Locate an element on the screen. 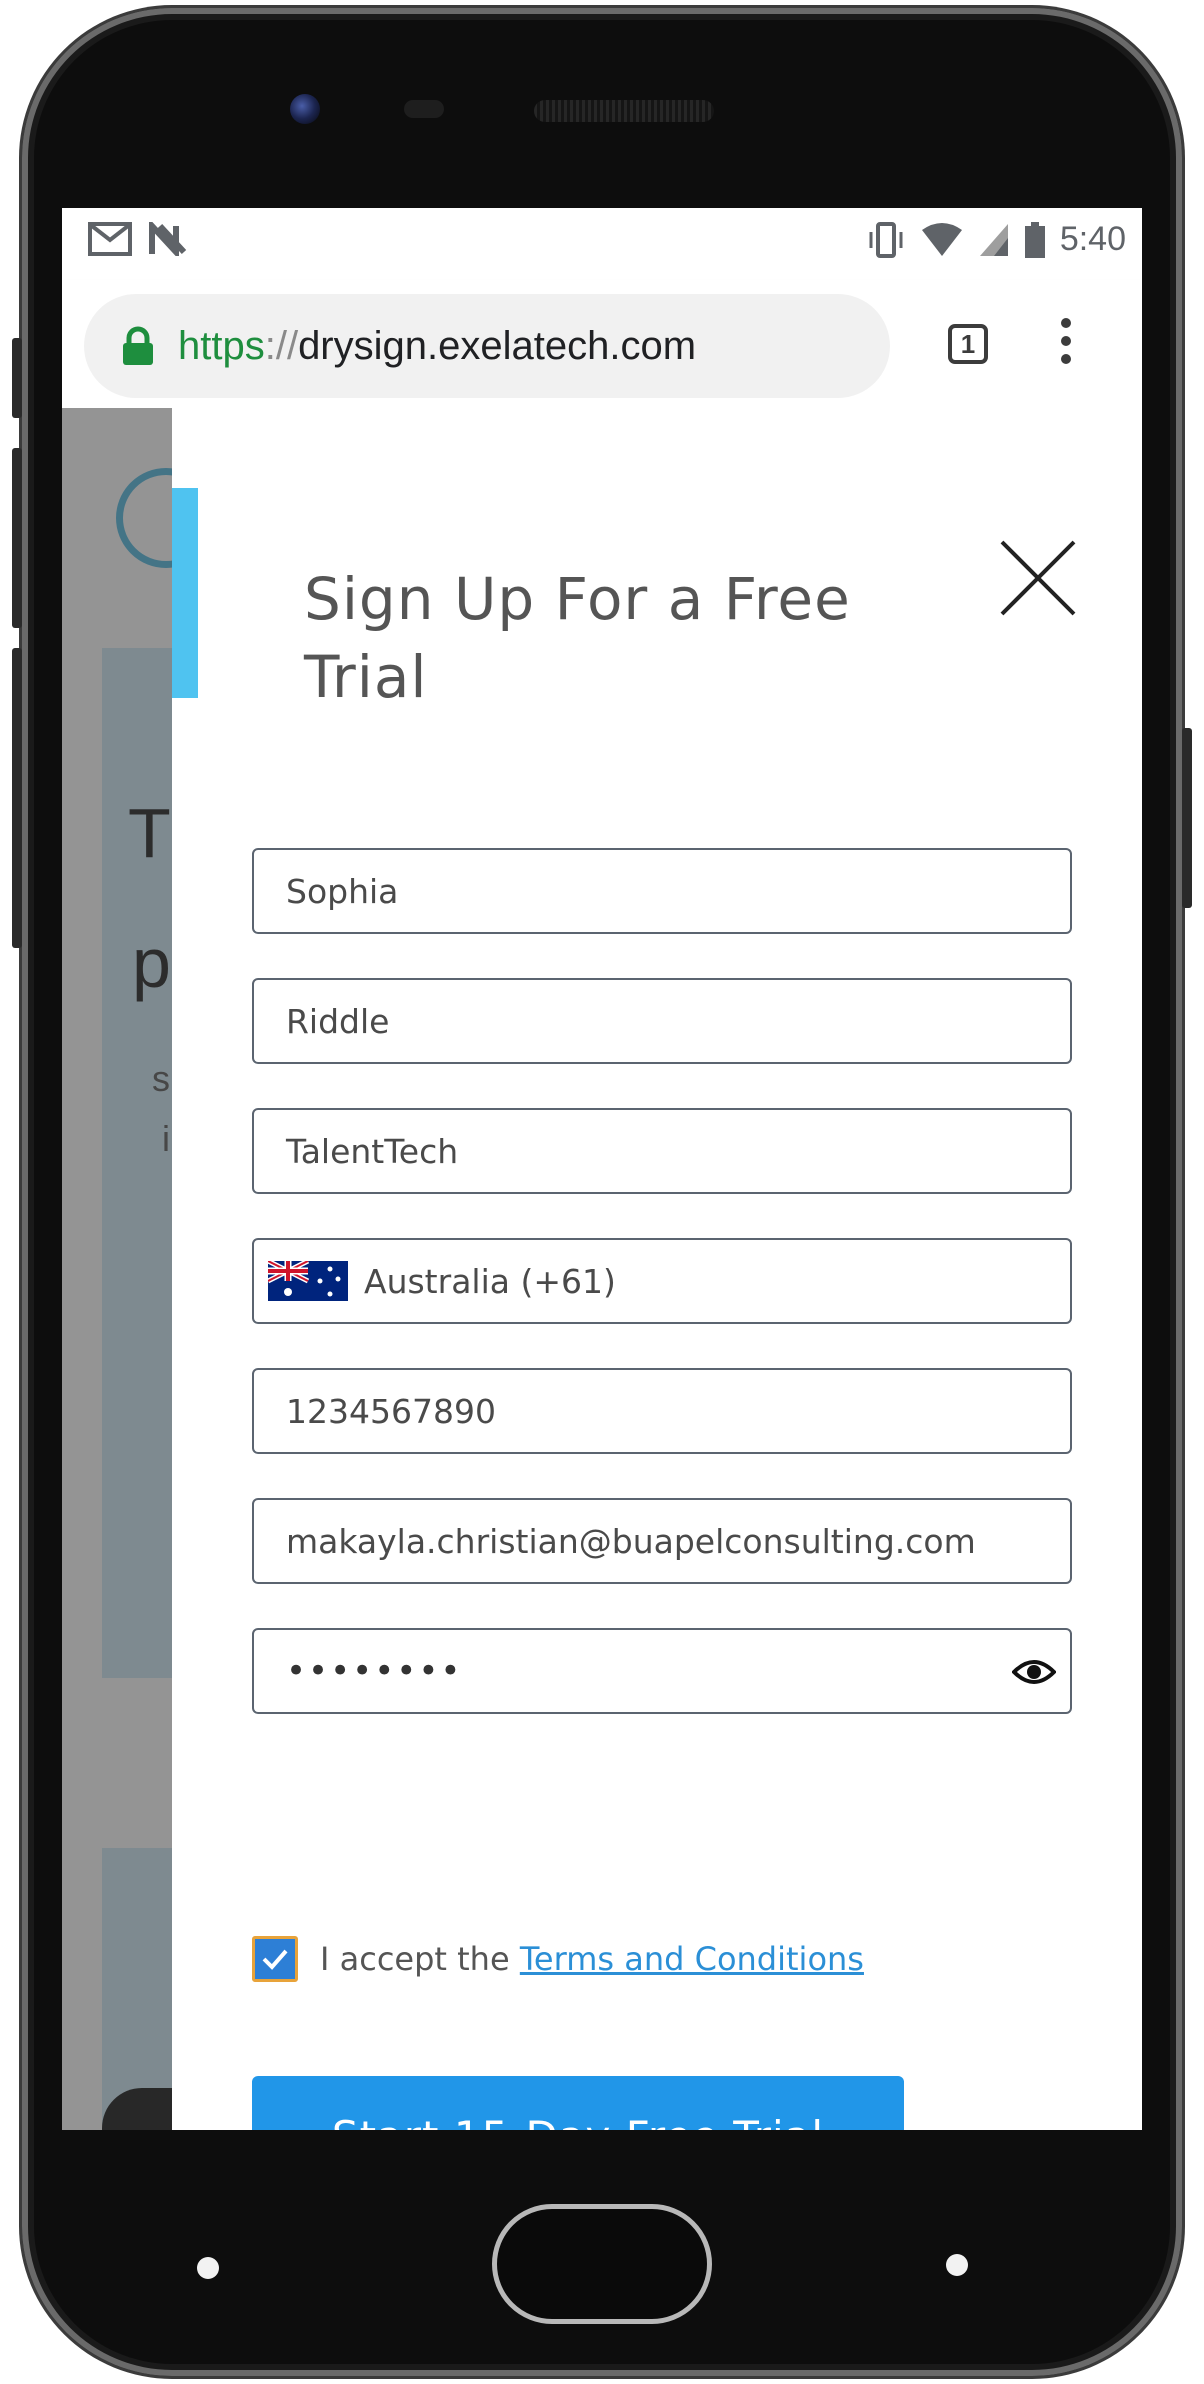 This screenshot has height=2384, width=1204. url-text: https://drysign.exelatech.com is located at coordinates (437, 346).